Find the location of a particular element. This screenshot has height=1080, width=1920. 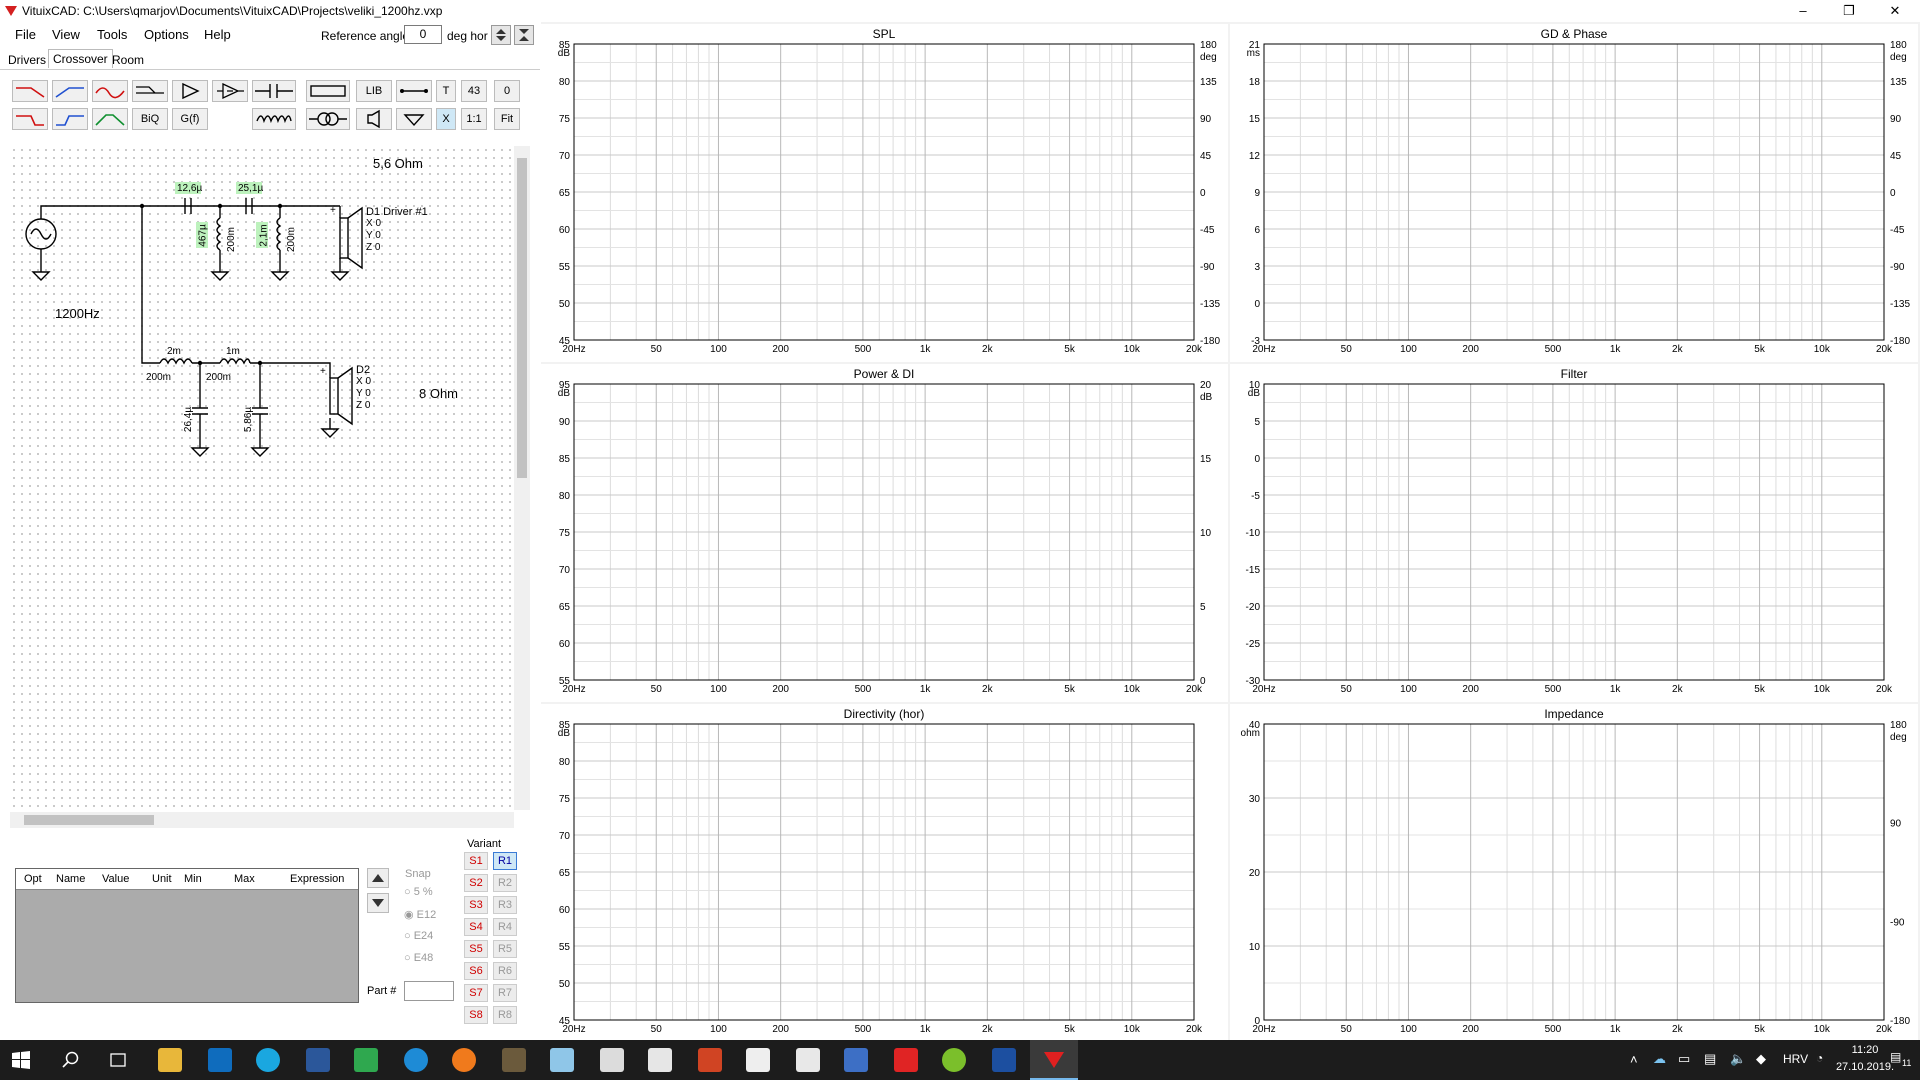

outlook-icon is located at coordinates (220, 1060).